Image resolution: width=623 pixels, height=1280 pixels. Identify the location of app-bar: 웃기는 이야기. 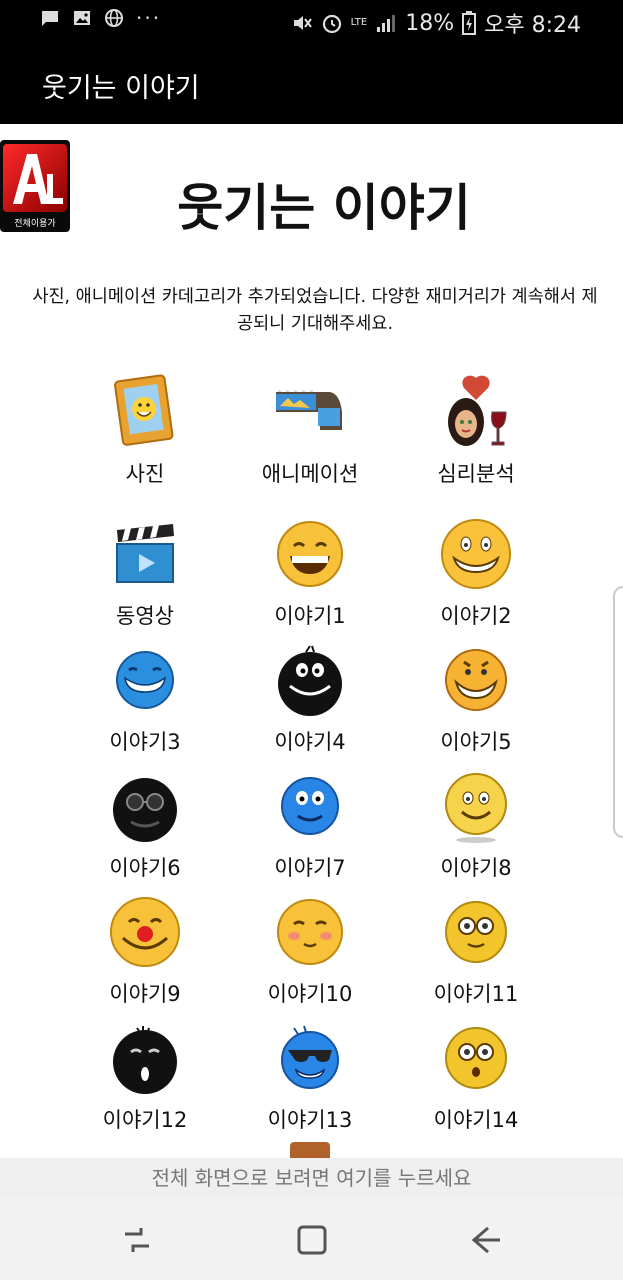
(311, 84).